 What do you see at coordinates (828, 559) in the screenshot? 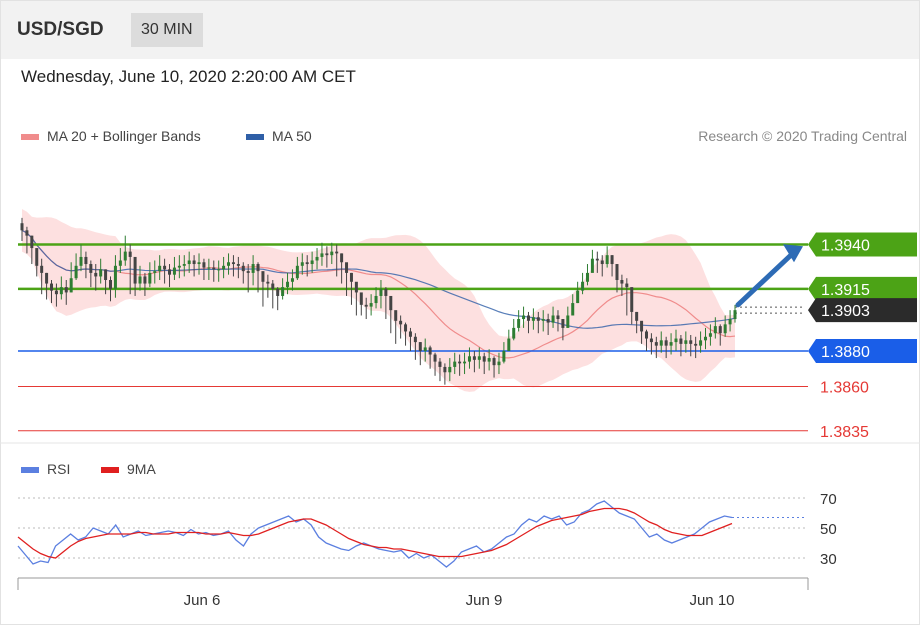
I see `rsi-tick-label: 30` at bounding box center [828, 559].